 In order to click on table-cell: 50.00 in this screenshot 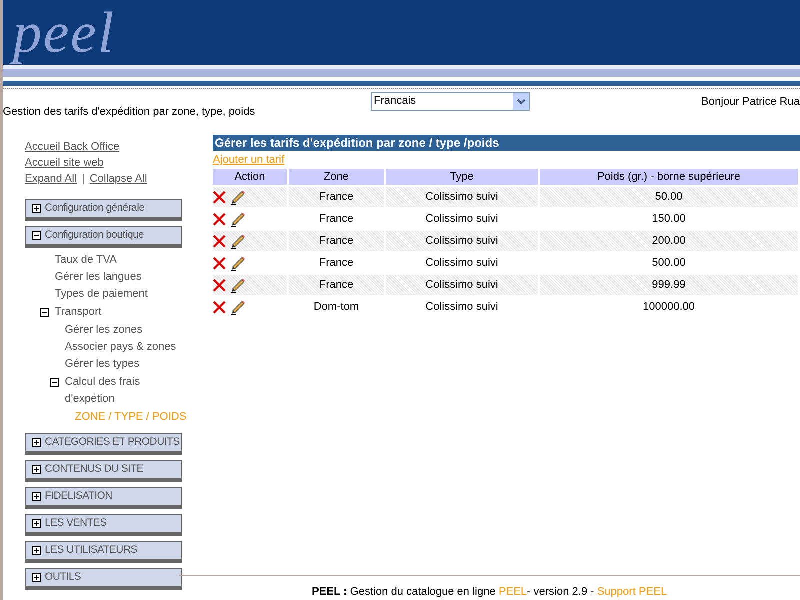, I will do `click(669, 197)`.